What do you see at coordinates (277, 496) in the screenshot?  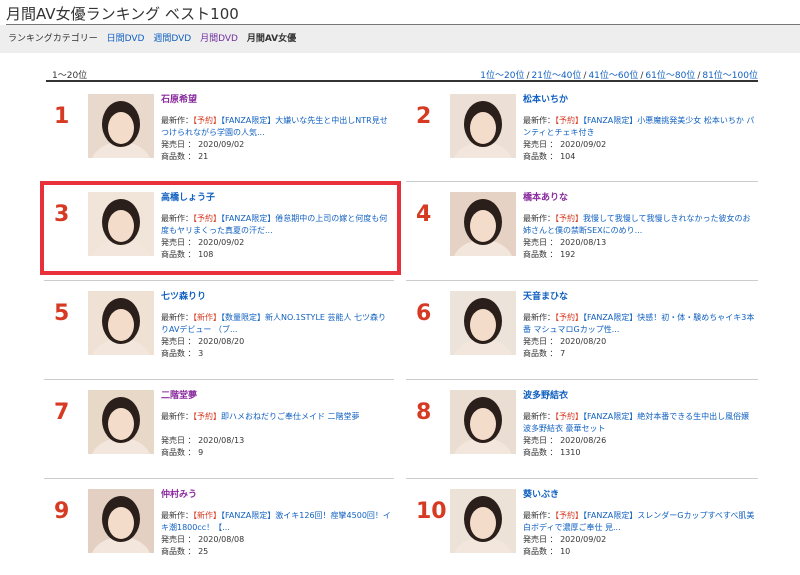 I see `actress-name-link: 仲村みう` at bounding box center [277, 496].